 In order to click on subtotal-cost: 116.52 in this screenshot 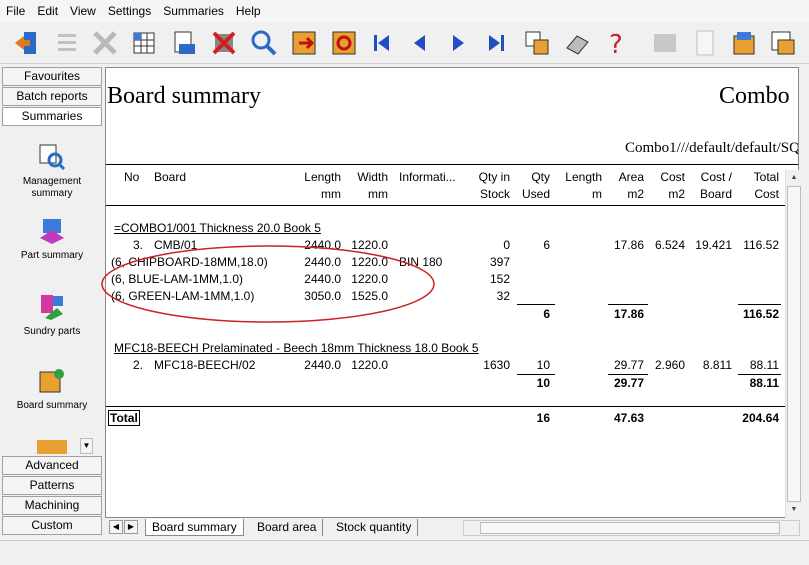, I will do `click(760, 314)`.